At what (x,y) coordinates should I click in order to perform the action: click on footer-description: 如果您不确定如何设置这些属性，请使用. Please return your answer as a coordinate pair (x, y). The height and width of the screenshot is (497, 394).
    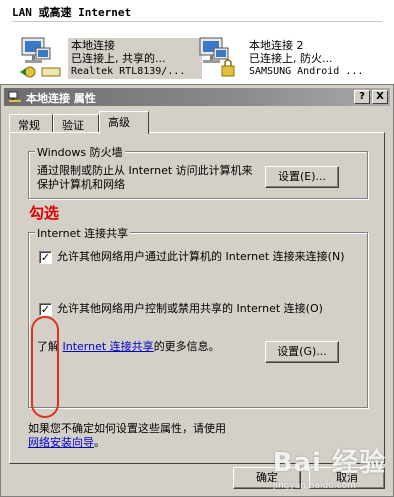
    Looking at the image, I should click on (127, 428).